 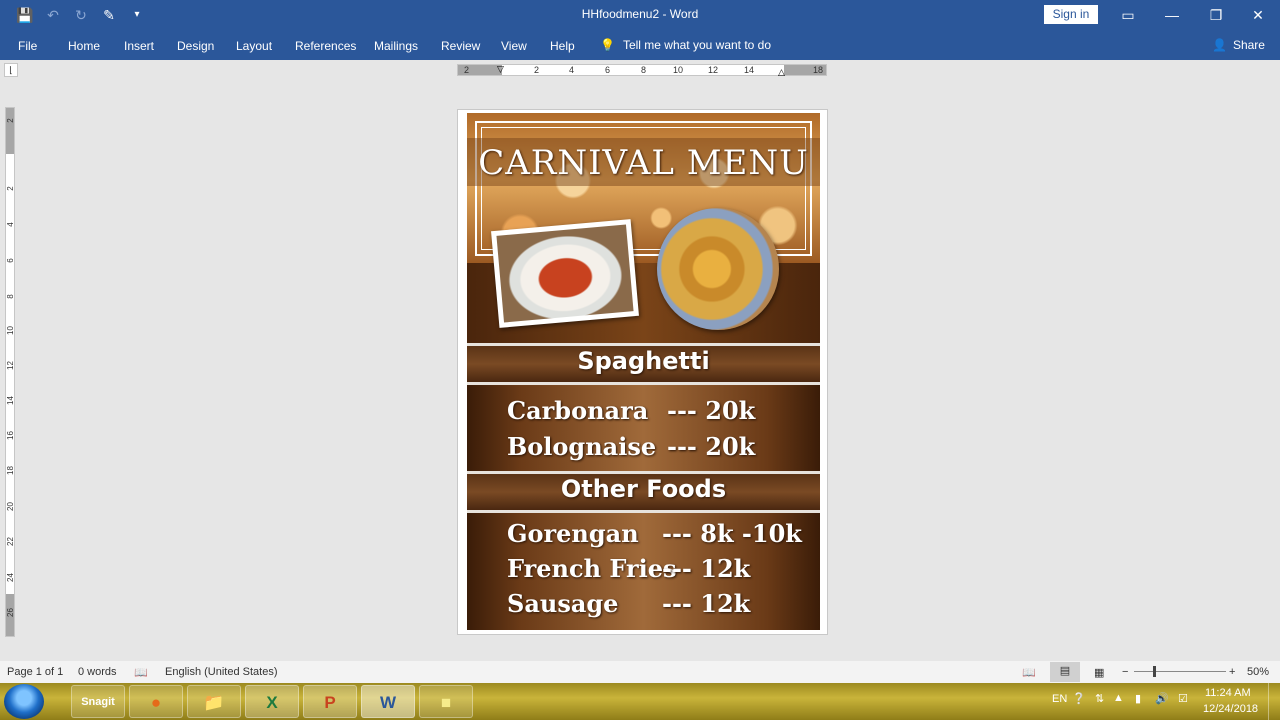 What do you see at coordinates (221, 672) in the screenshot?
I see `language-indicator: English (United States)` at bounding box center [221, 672].